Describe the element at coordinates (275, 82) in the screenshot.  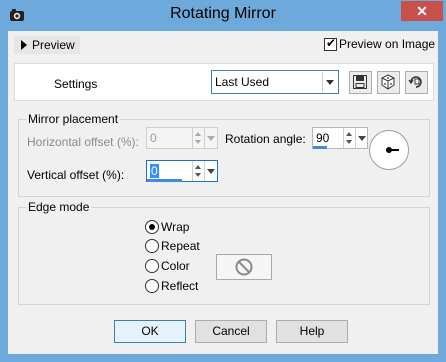
I see `preset-select: Last Used` at that location.